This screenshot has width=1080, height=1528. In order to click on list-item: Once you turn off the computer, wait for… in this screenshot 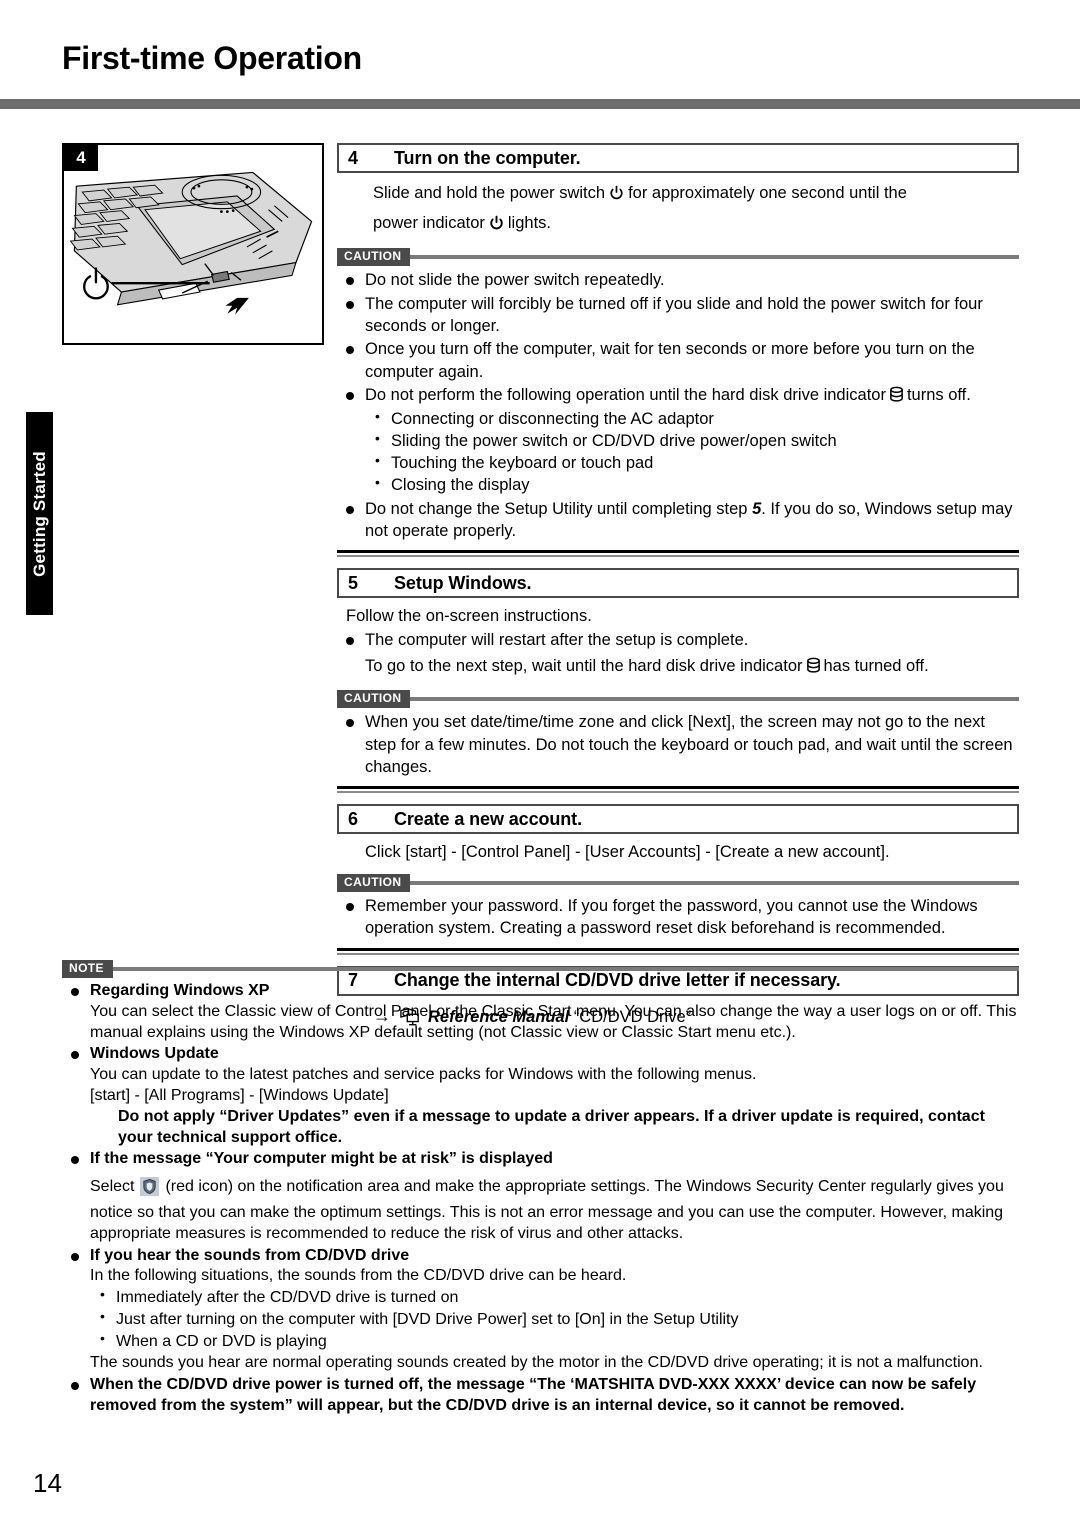, I will do `click(678, 360)`.